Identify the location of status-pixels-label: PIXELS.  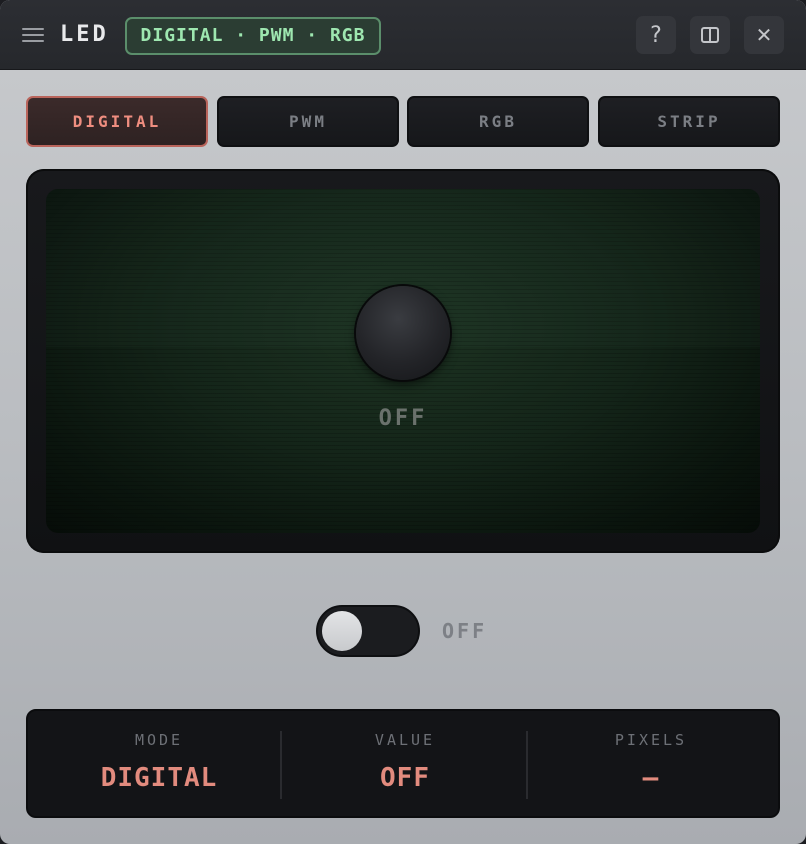
(651, 740).